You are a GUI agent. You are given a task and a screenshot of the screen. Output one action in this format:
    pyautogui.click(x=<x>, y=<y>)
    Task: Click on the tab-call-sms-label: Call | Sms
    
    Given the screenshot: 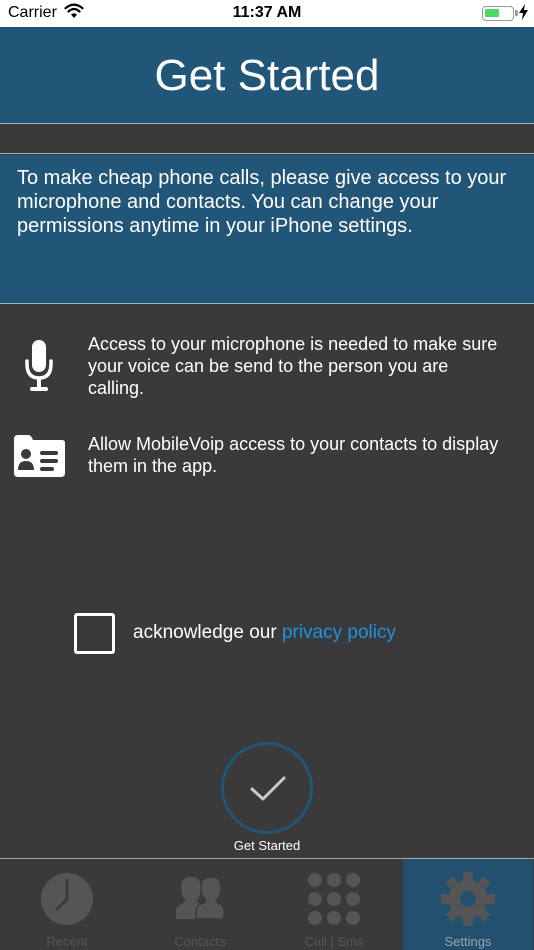 What is the action you would take?
    pyautogui.click(x=334, y=941)
    